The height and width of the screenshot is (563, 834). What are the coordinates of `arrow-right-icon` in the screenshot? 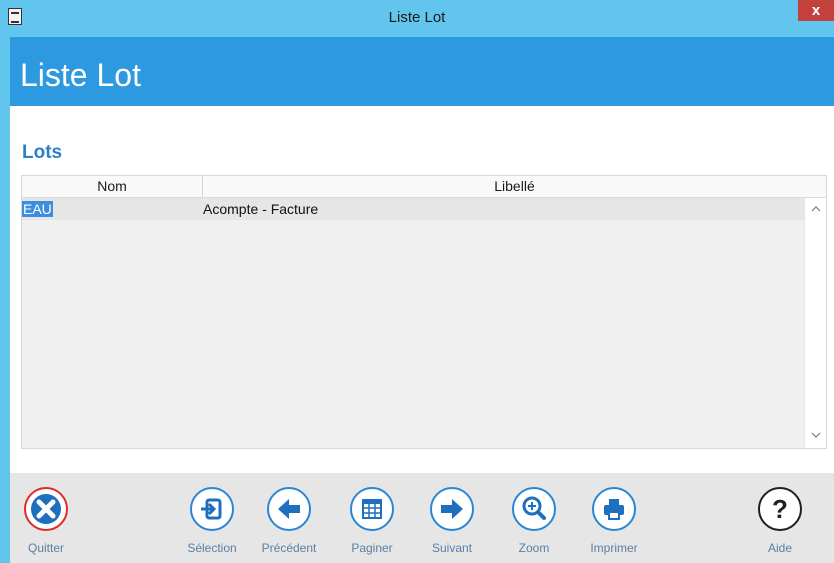 It's located at (452, 509).